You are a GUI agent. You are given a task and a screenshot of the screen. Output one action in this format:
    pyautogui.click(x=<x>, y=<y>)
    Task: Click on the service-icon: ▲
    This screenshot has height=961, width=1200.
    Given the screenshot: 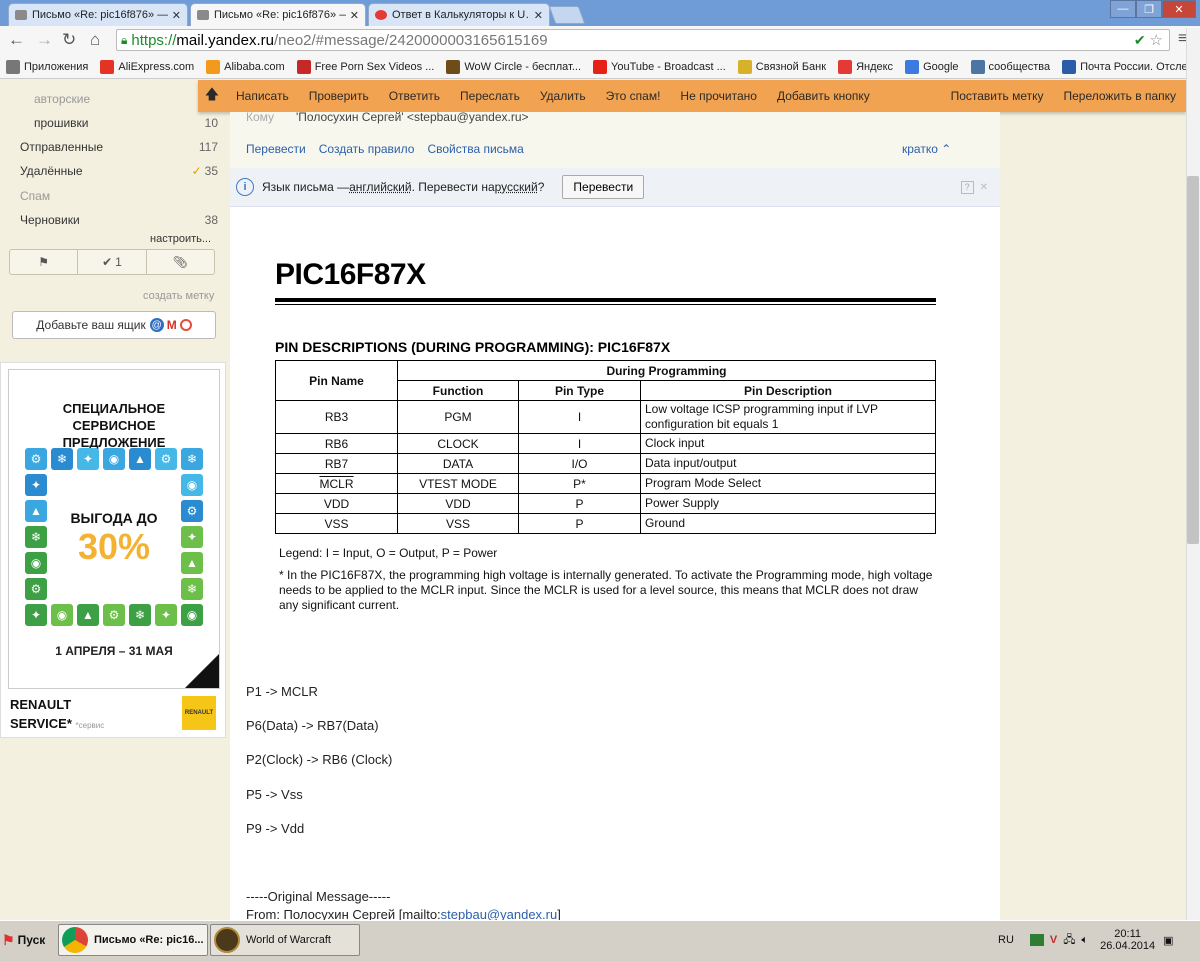 What is the action you would take?
    pyautogui.click(x=140, y=459)
    